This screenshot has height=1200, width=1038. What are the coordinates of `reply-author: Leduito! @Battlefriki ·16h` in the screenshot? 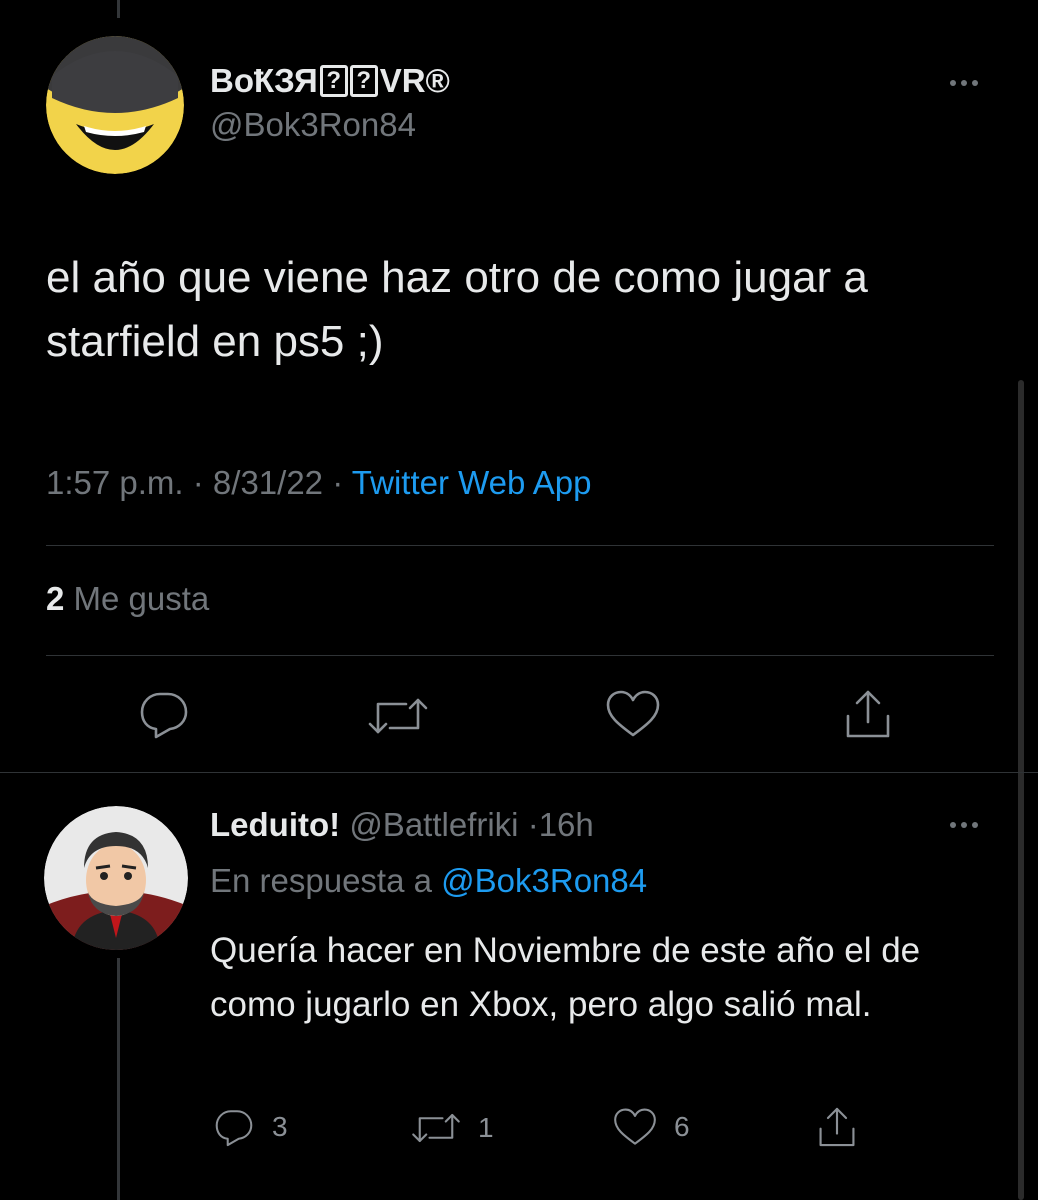 It's located at (402, 825).